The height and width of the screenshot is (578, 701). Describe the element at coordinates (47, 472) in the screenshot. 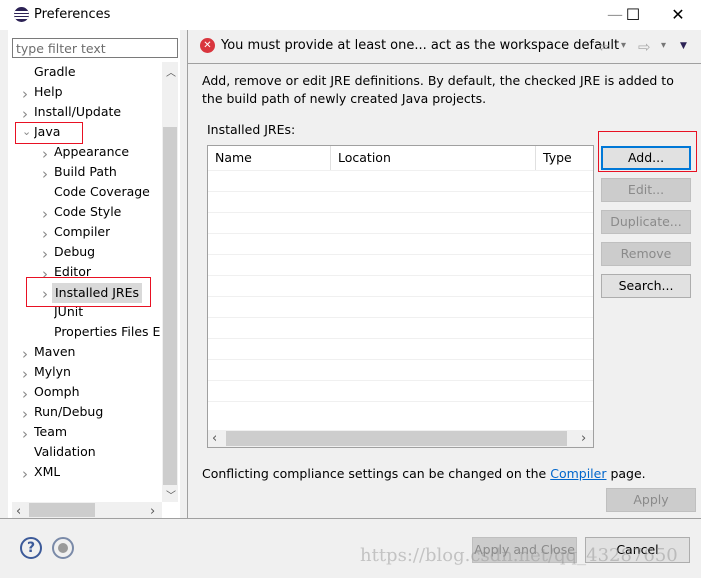

I see `tree-item: XML` at that location.